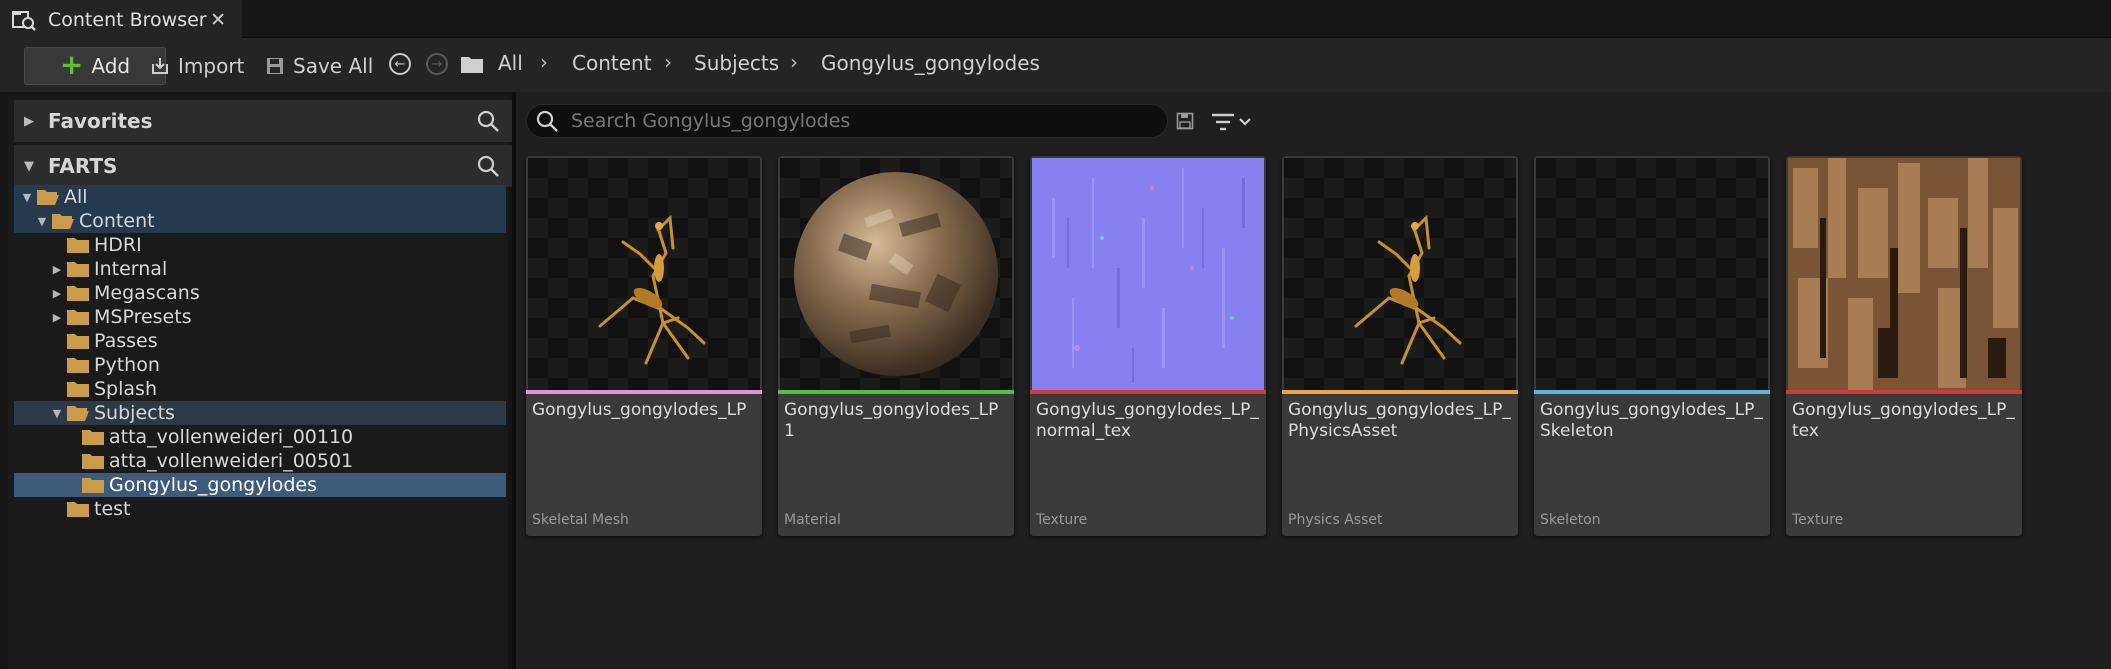  What do you see at coordinates (211, 66) in the screenshot?
I see `import-button-label: Import` at bounding box center [211, 66].